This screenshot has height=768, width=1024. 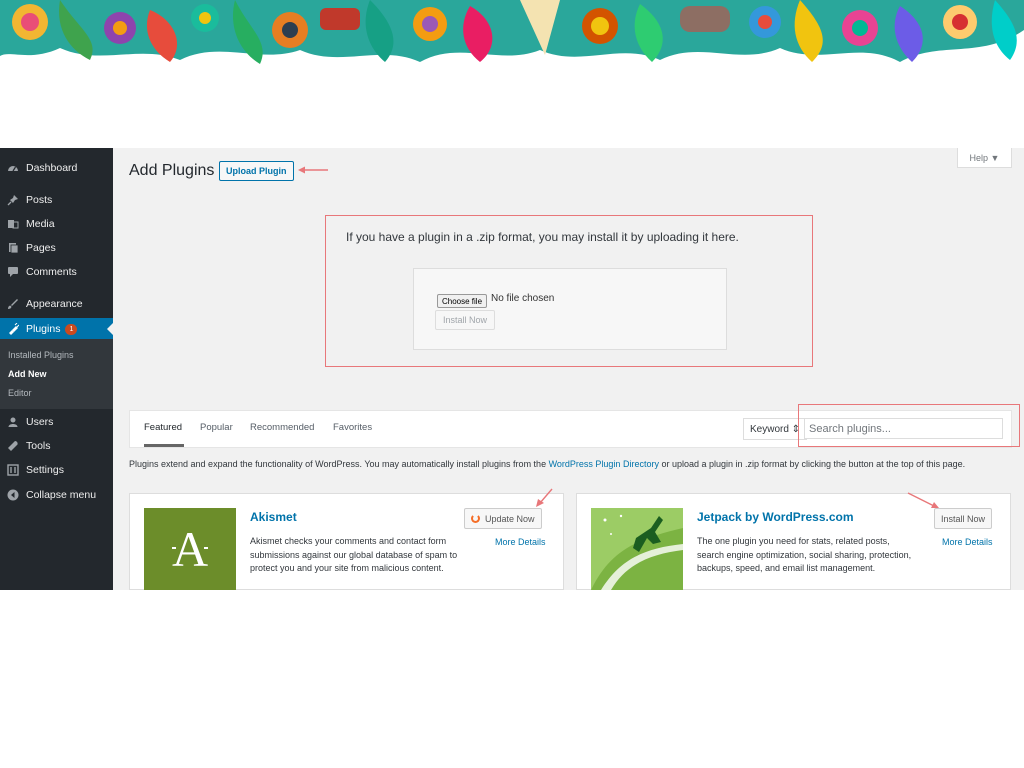 I want to click on akismet-logo: A, so click(x=190, y=549).